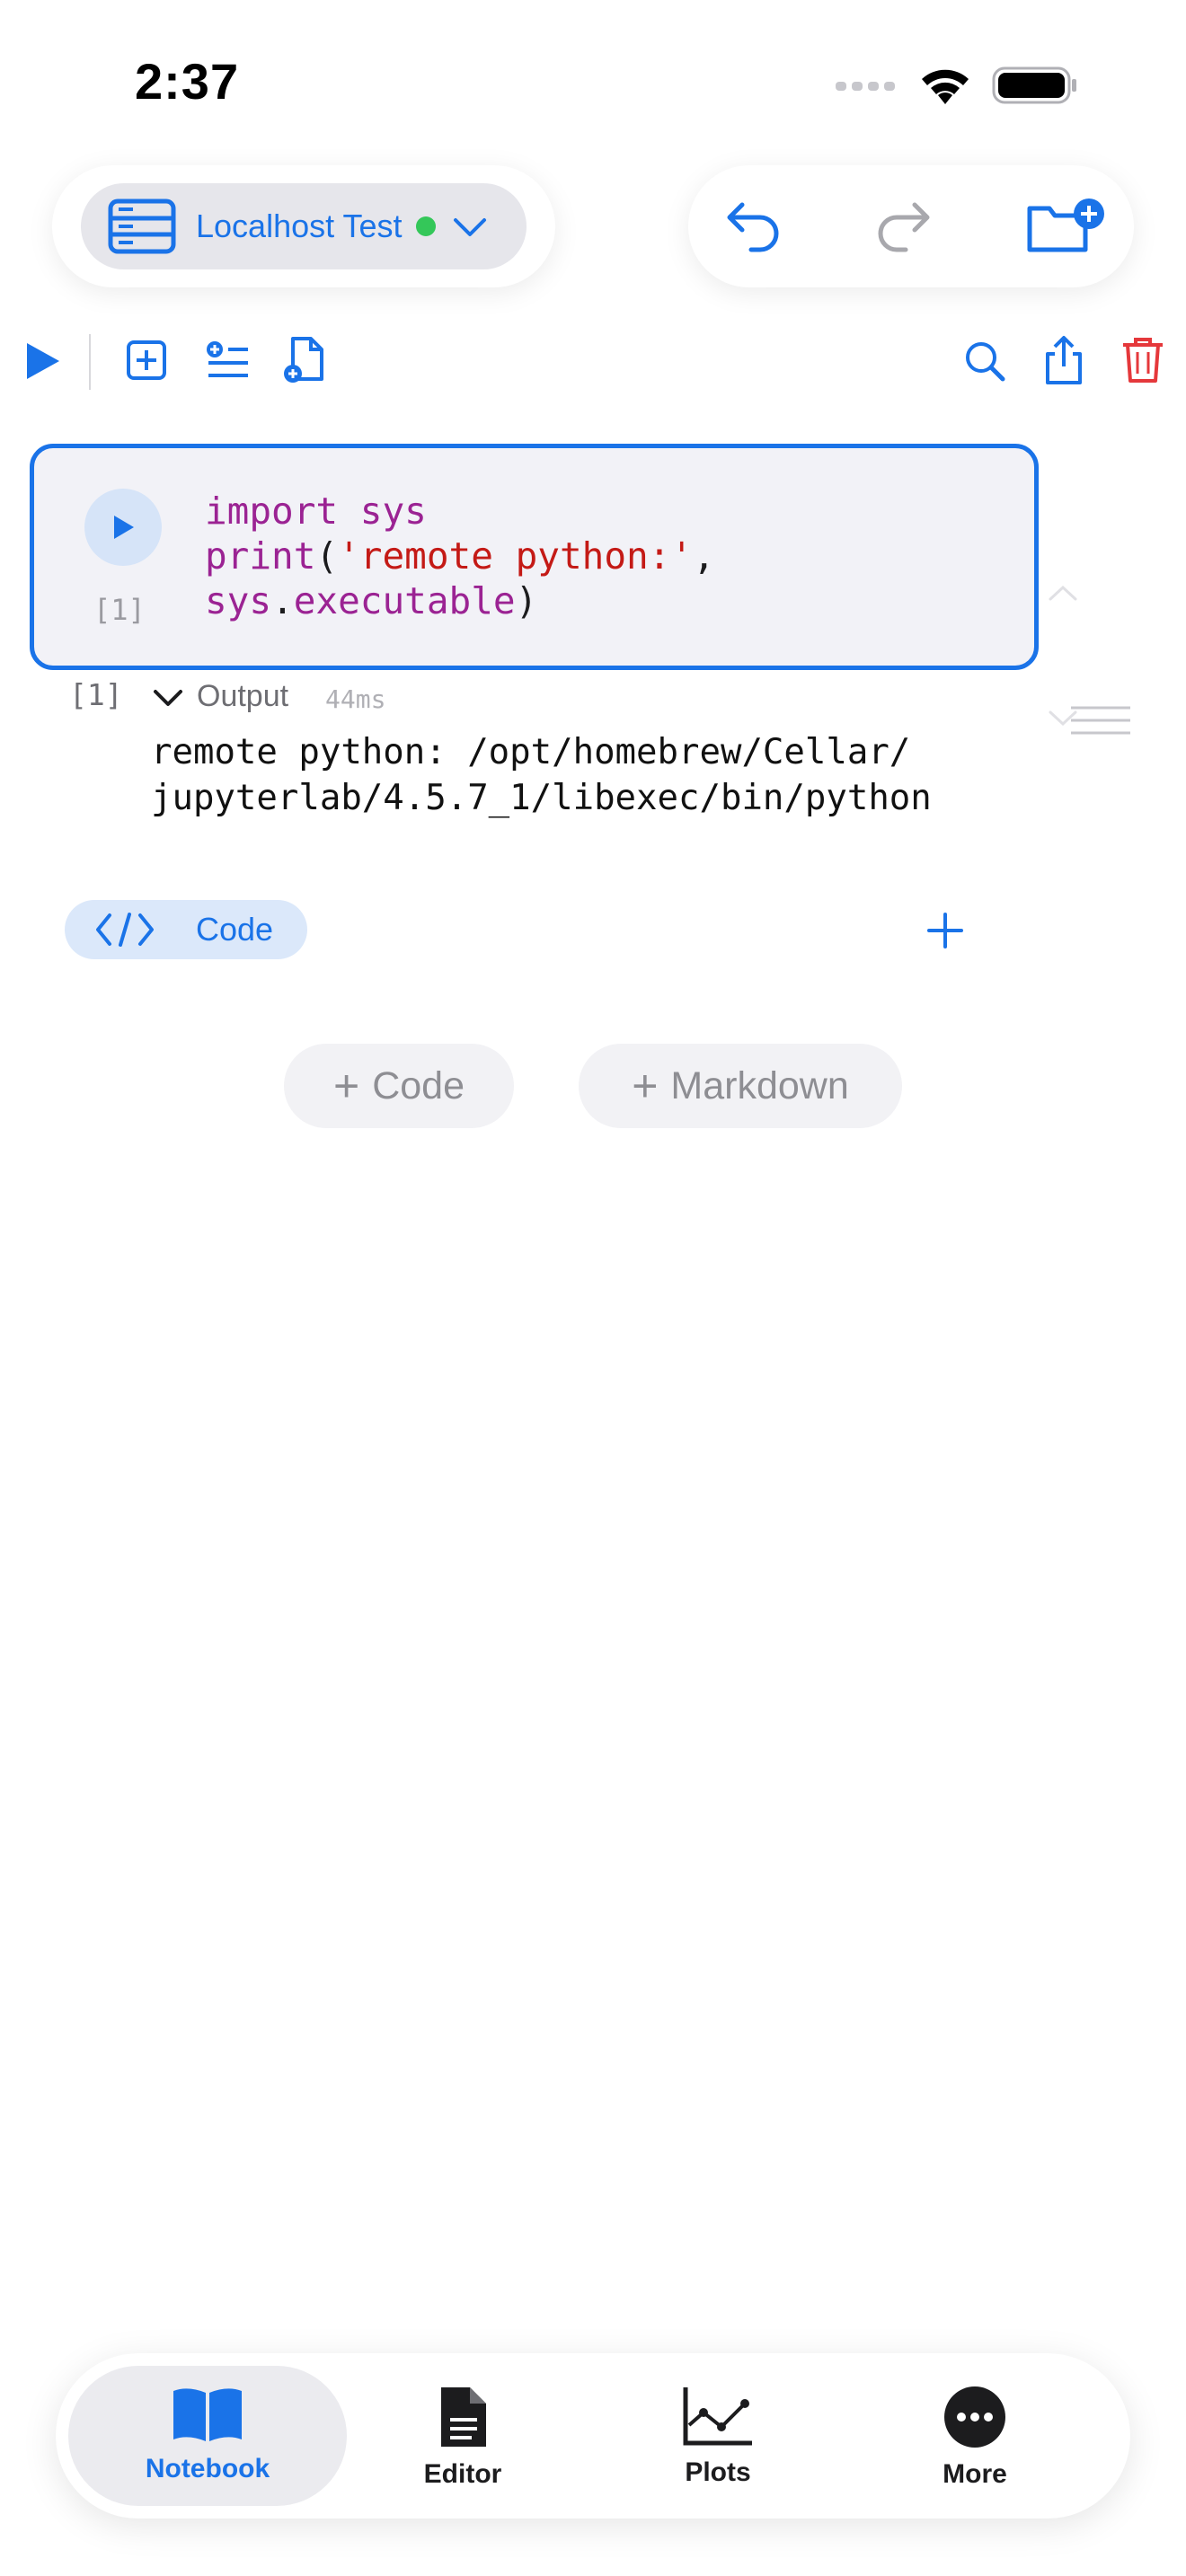 The height and width of the screenshot is (2576, 1186). Describe the element at coordinates (404, 600) in the screenshot. I see `code-token: executable` at that location.